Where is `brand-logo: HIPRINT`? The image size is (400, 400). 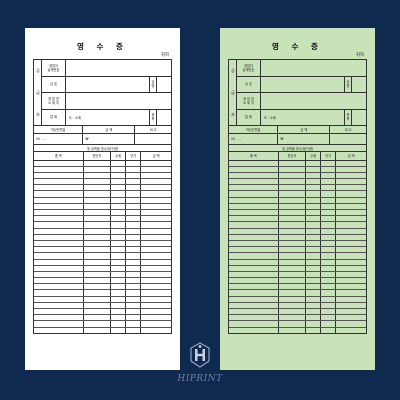 brand-logo: HIPRINT is located at coordinates (200, 364).